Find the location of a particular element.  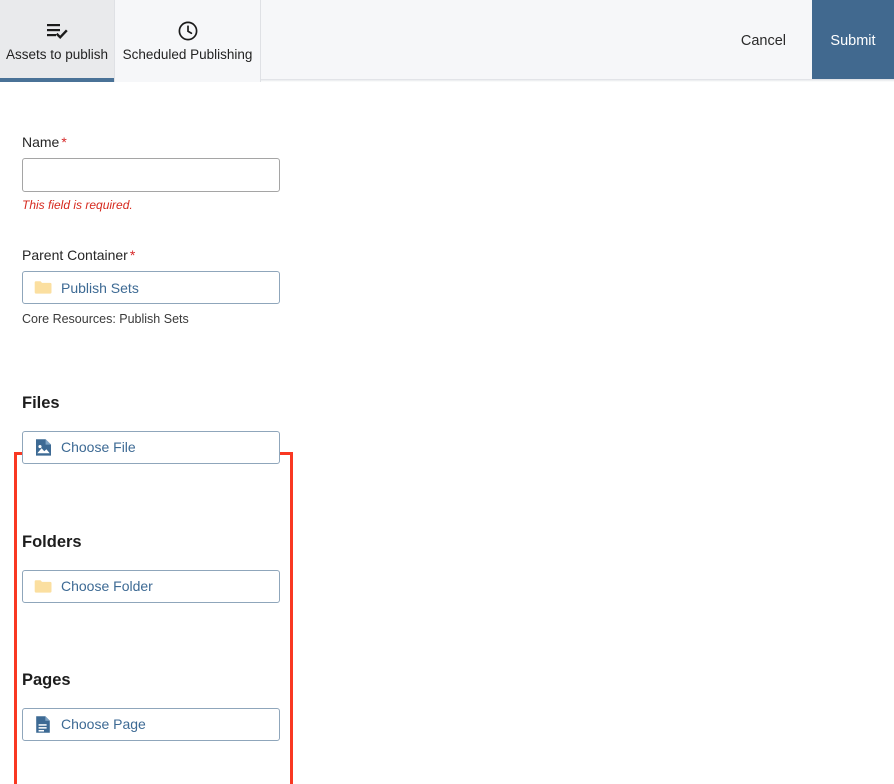

tab-scheduled-publishing-label: Scheduled Publishing is located at coordinates (187, 55).